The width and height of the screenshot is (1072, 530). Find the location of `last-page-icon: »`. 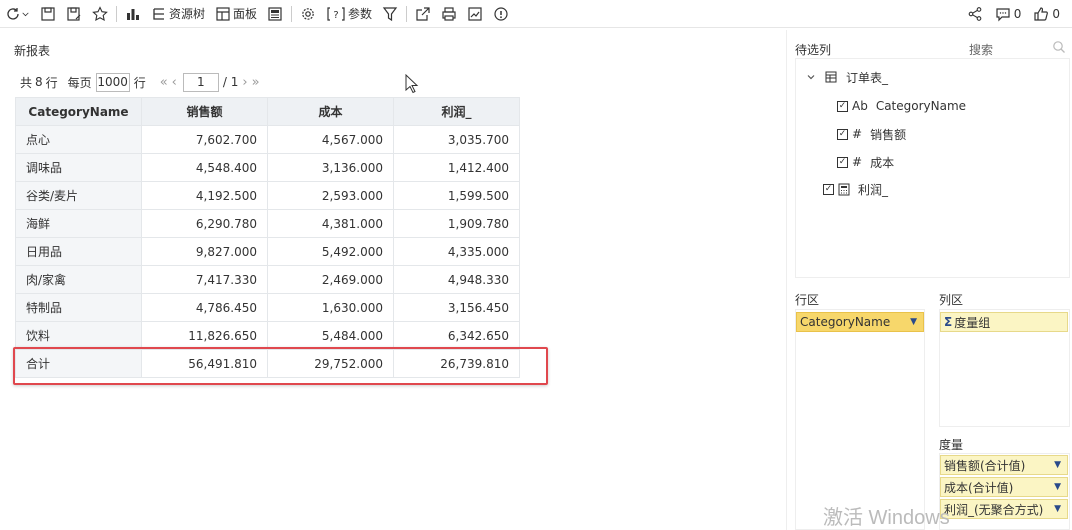

last-page-icon: » is located at coordinates (256, 82).